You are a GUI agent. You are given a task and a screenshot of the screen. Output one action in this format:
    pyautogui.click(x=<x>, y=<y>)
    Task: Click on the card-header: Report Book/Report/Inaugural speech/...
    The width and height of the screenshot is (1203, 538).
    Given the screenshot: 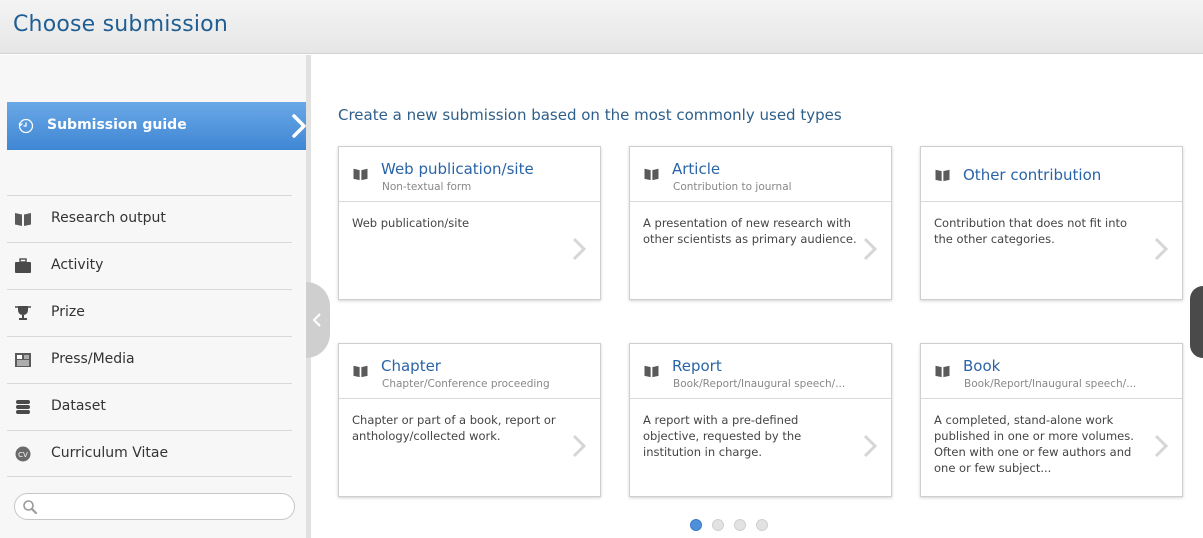 What is the action you would take?
    pyautogui.click(x=760, y=371)
    